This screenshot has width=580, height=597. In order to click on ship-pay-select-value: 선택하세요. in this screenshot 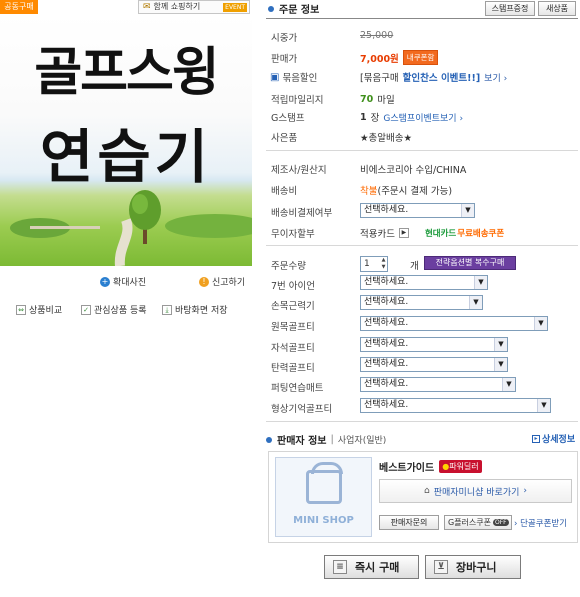, I will do `click(386, 210)`.